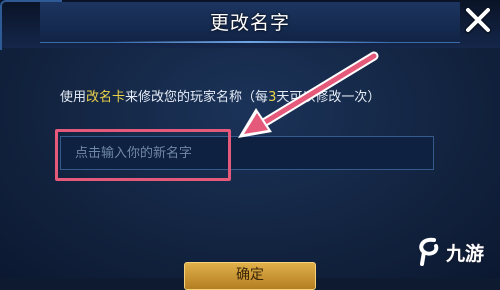 The width and height of the screenshot is (500, 290). What do you see at coordinates (262, 97) in the screenshot?
I see `description-hidden: 每` at bounding box center [262, 97].